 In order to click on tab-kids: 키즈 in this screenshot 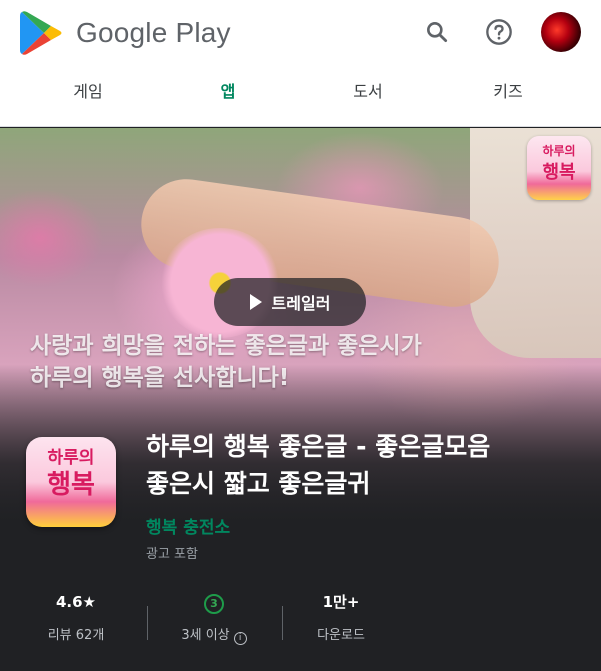, I will do `click(508, 90)`.